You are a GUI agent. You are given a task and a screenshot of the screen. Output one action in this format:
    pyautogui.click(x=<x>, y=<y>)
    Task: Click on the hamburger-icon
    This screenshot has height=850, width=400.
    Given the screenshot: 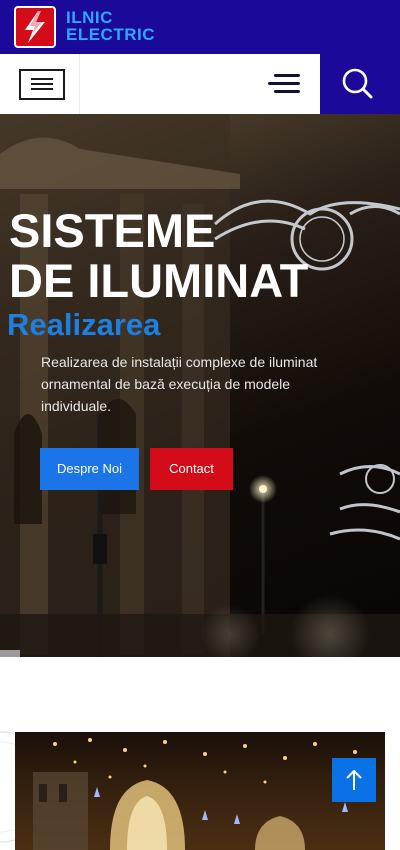 What is the action you would take?
    pyautogui.click(x=282, y=84)
    